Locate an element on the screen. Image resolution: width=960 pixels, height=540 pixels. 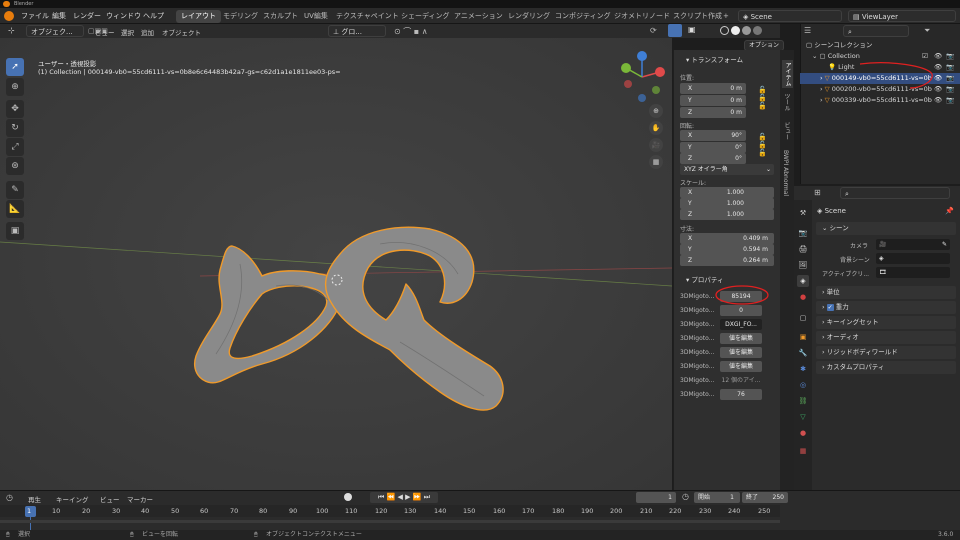
workspace-tab-modeling: モデリング is located at coordinates (240, 16).